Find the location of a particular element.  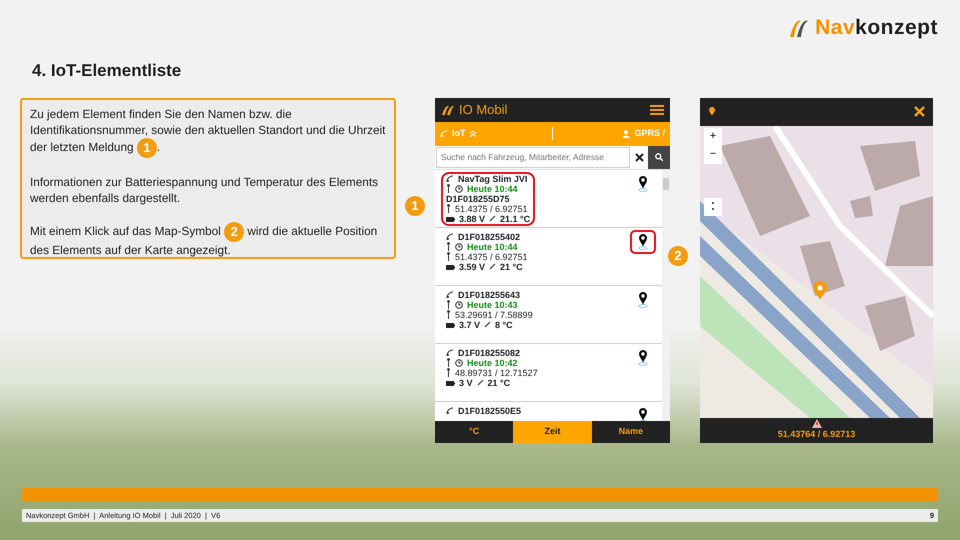

clear-icon is located at coordinates (639, 157).